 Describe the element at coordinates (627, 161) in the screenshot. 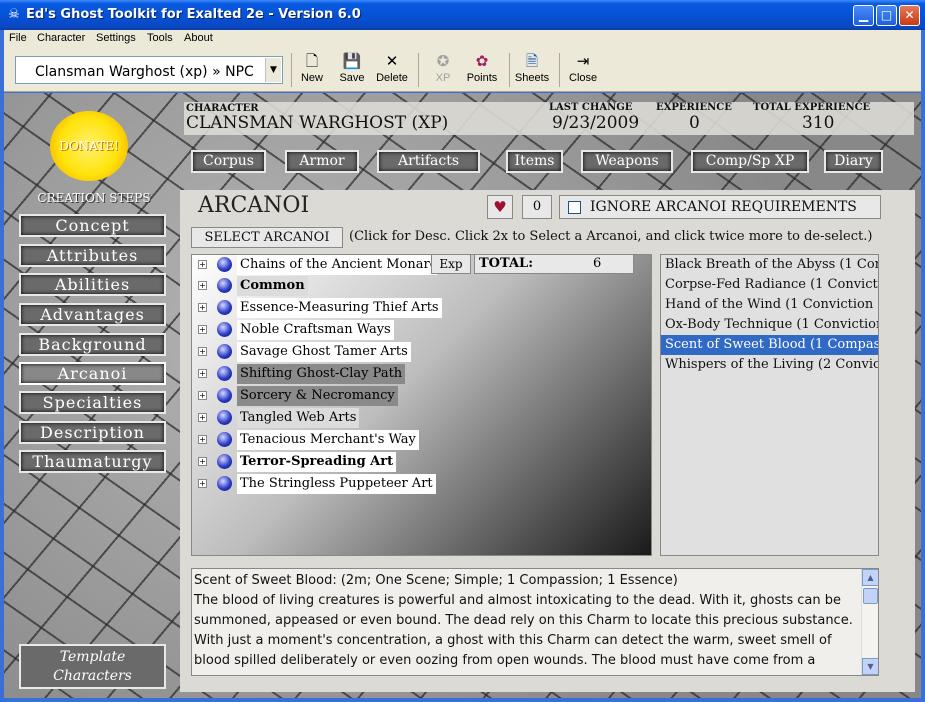

I see `tab-weapons: Weapons` at that location.